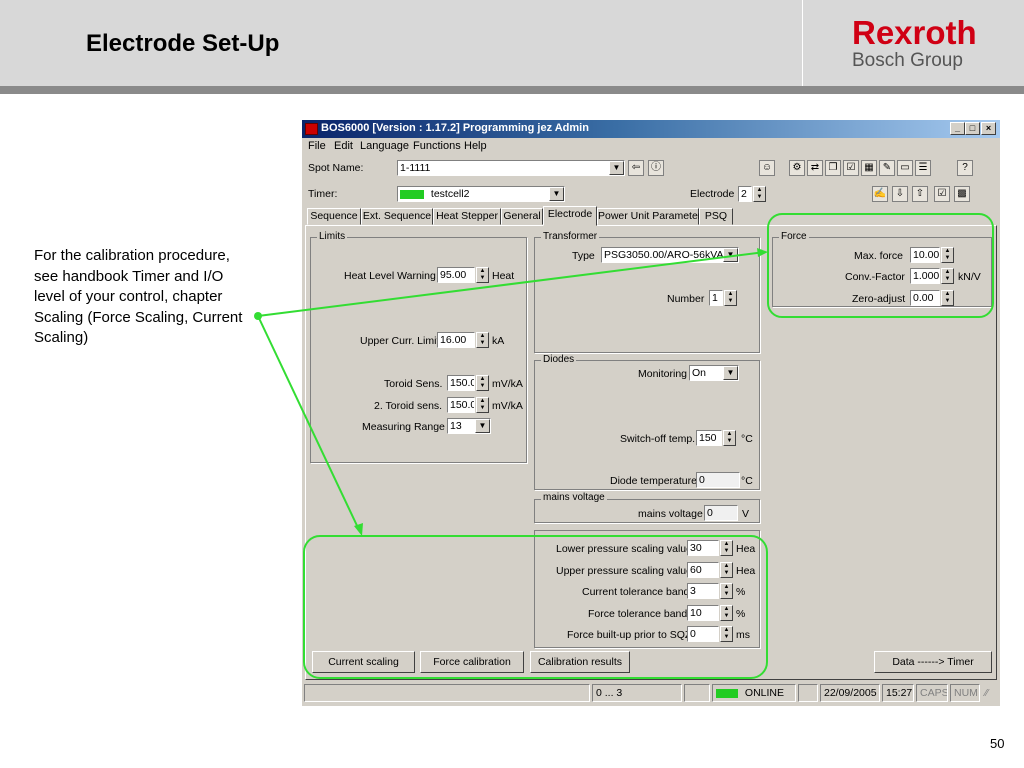 Image resolution: width=1024 pixels, height=768 pixels. What do you see at coordinates (925, 255) in the screenshot?
I see `max-force-input: 10.00` at bounding box center [925, 255].